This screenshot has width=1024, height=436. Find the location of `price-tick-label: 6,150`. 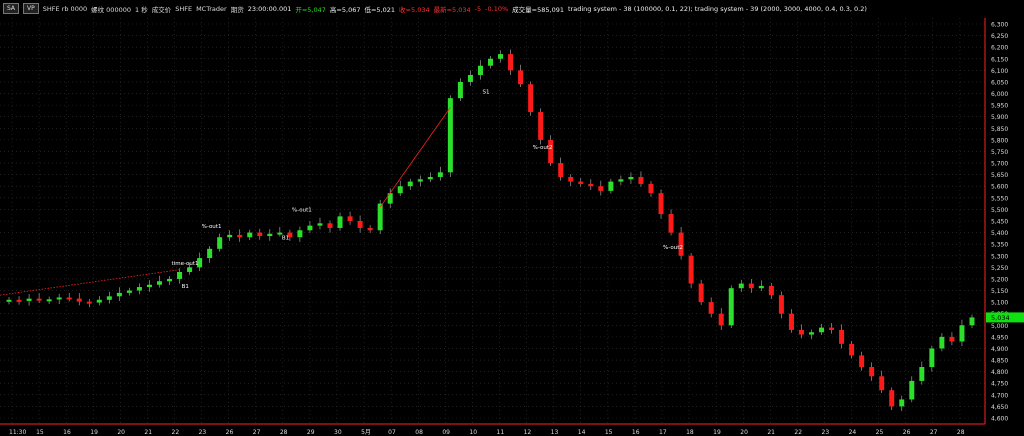

price-tick-label: 6,150 is located at coordinates (999, 59).